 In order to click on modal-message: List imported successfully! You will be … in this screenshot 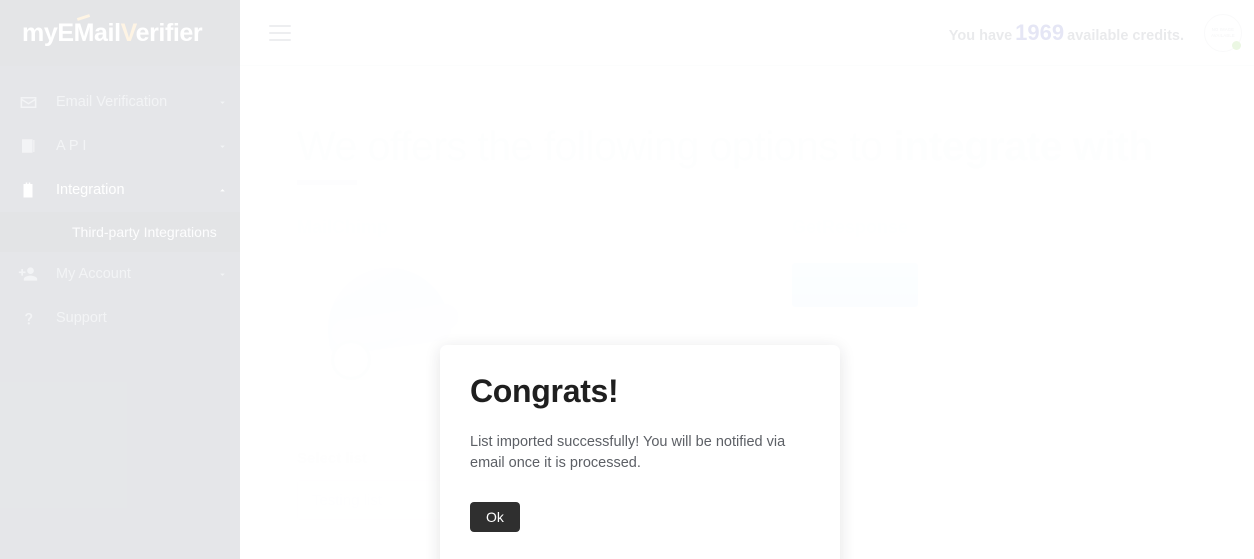, I will do `click(628, 453)`.